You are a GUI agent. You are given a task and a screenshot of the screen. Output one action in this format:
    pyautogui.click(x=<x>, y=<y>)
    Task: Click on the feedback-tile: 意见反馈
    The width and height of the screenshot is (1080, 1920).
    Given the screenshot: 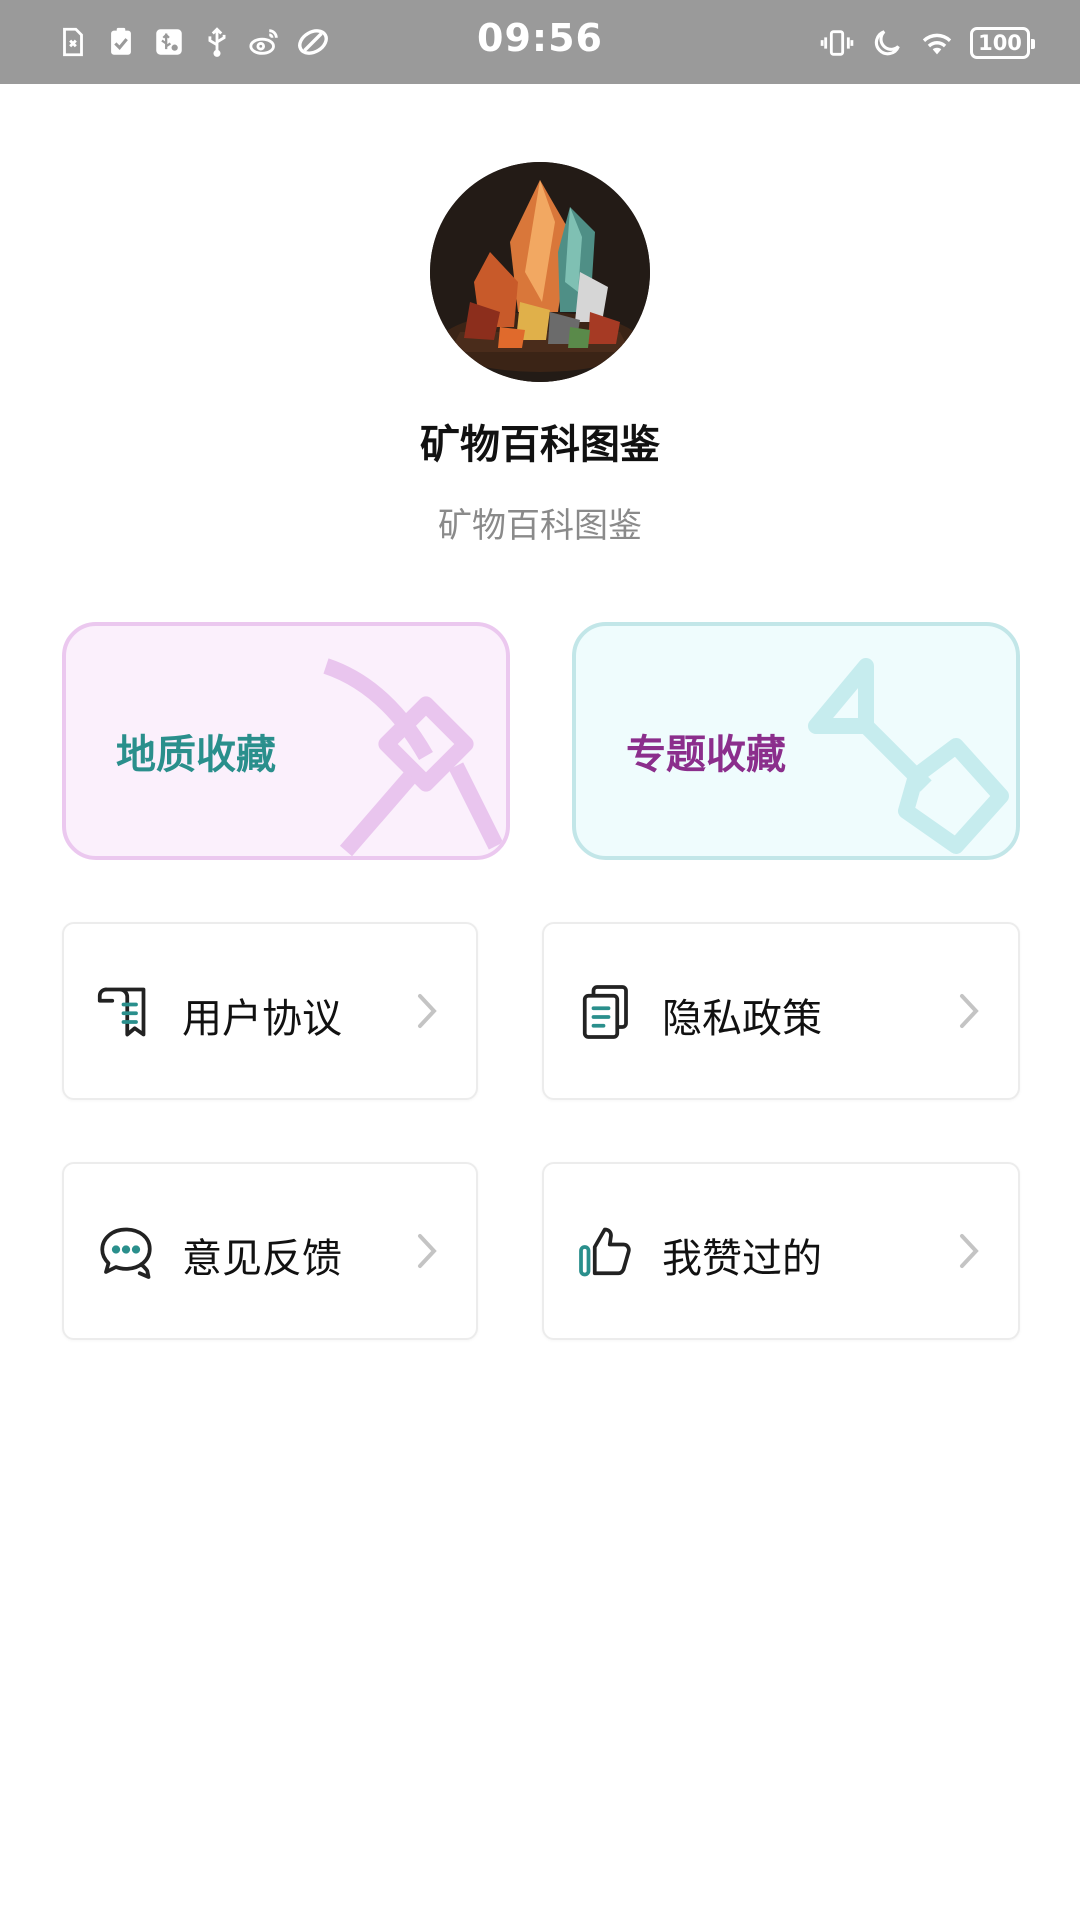 What is the action you would take?
    pyautogui.click(x=270, y=1251)
    